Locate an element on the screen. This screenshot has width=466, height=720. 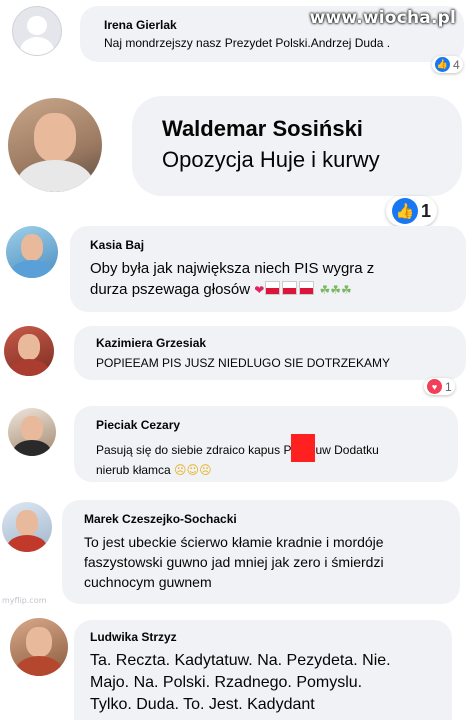
comment-text: nierub kłamca is located at coordinates (133, 470).